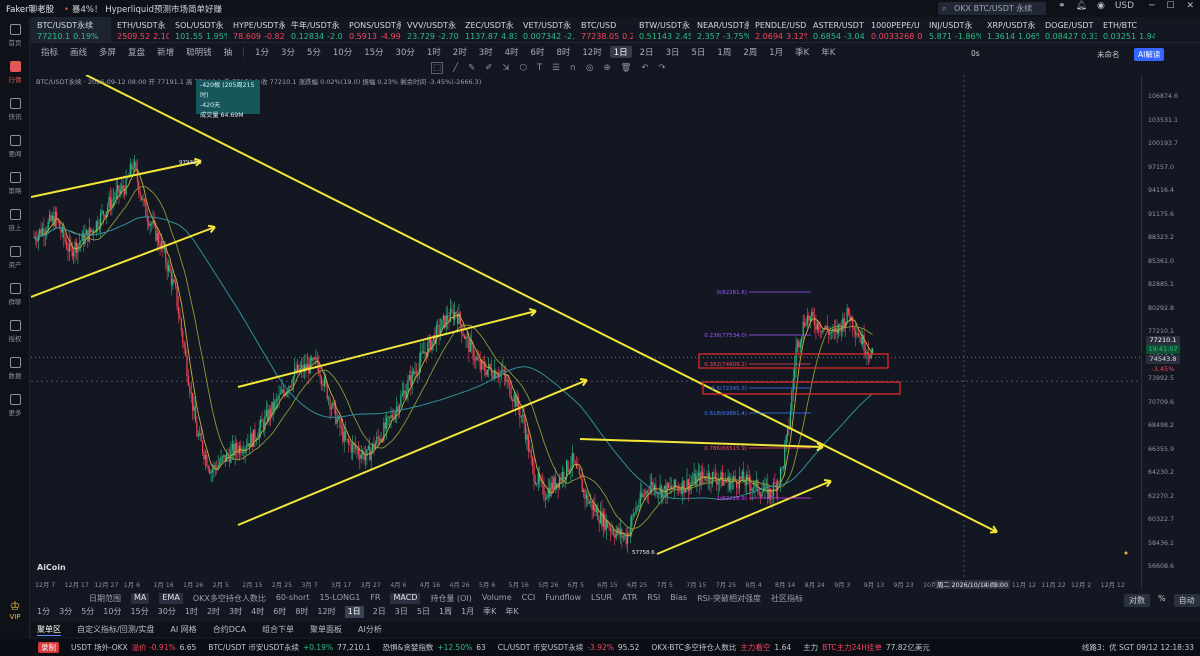  I want to click on timeframe-item: 3分, so click(65, 612).